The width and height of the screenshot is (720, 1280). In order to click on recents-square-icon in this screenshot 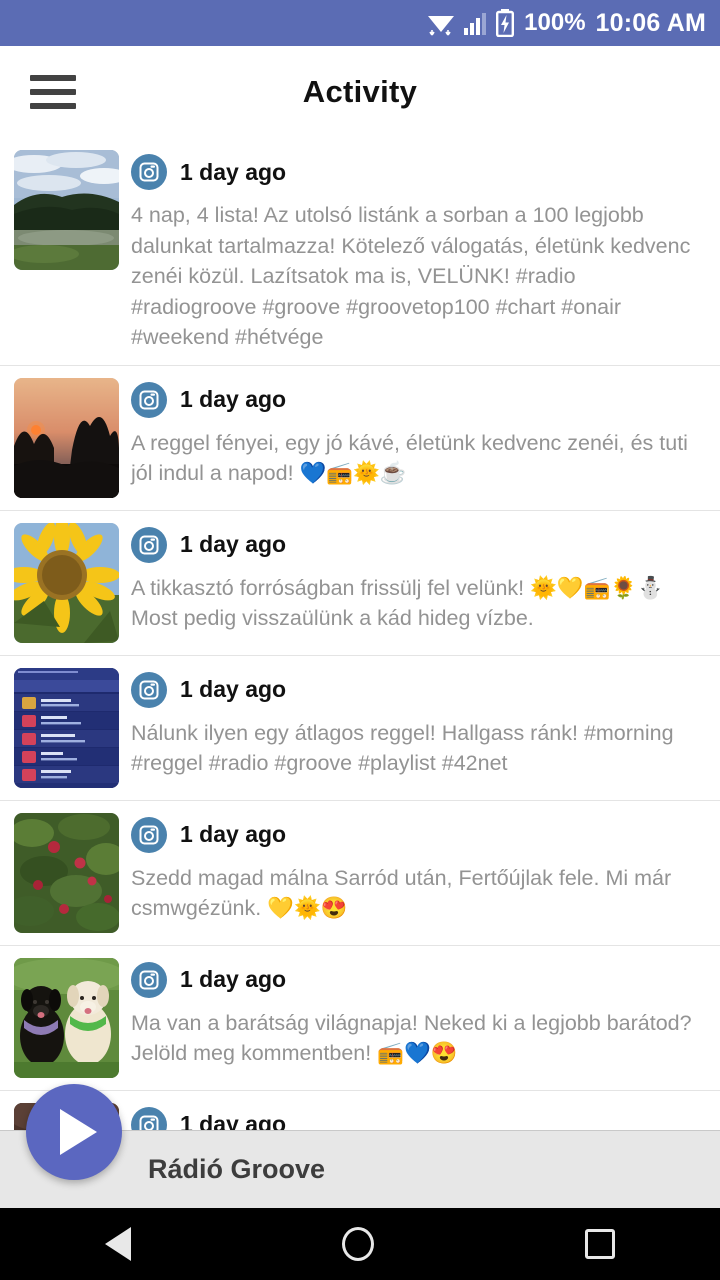, I will do `click(599, 1244)`.